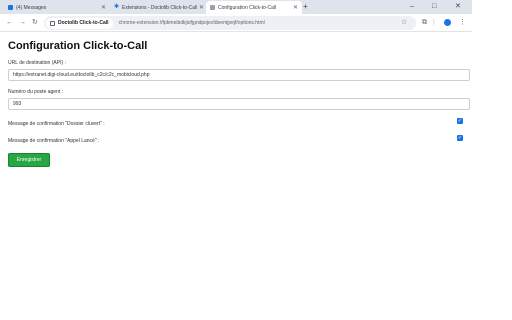 The height and width of the screenshot is (320, 512). Describe the element at coordinates (9, 23) in the screenshot. I see `back-arrow-icon: ←` at that location.